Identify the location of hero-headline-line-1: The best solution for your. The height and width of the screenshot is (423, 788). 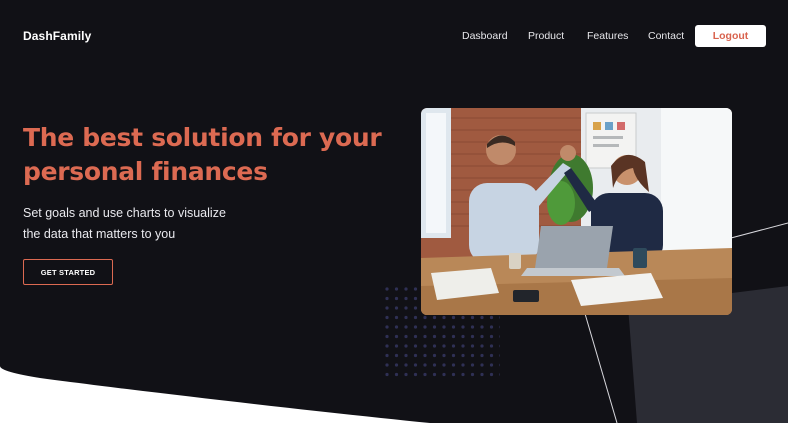
(202, 137).